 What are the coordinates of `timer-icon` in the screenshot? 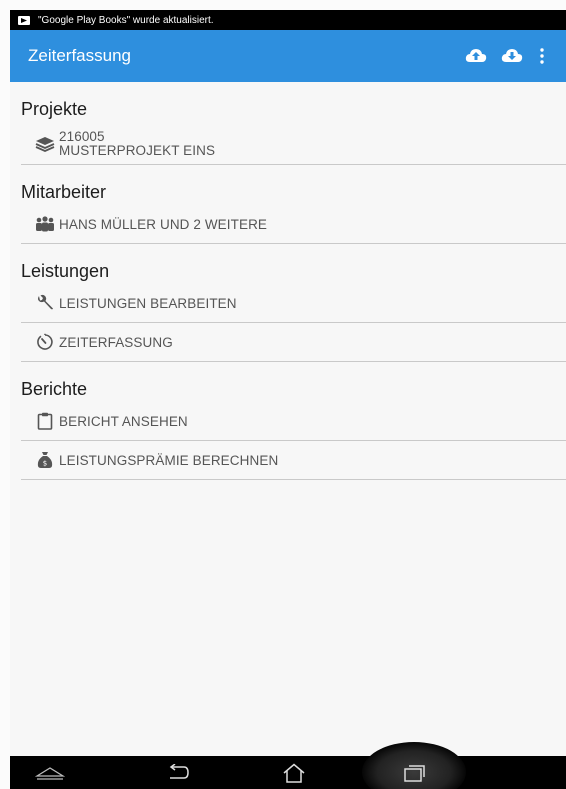 It's located at (45, 342).